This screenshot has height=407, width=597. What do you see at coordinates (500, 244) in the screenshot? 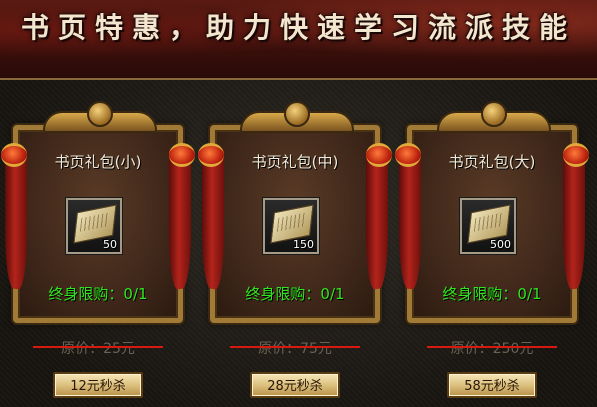
I see `item-count: 500` at bounding box center [500, 244].